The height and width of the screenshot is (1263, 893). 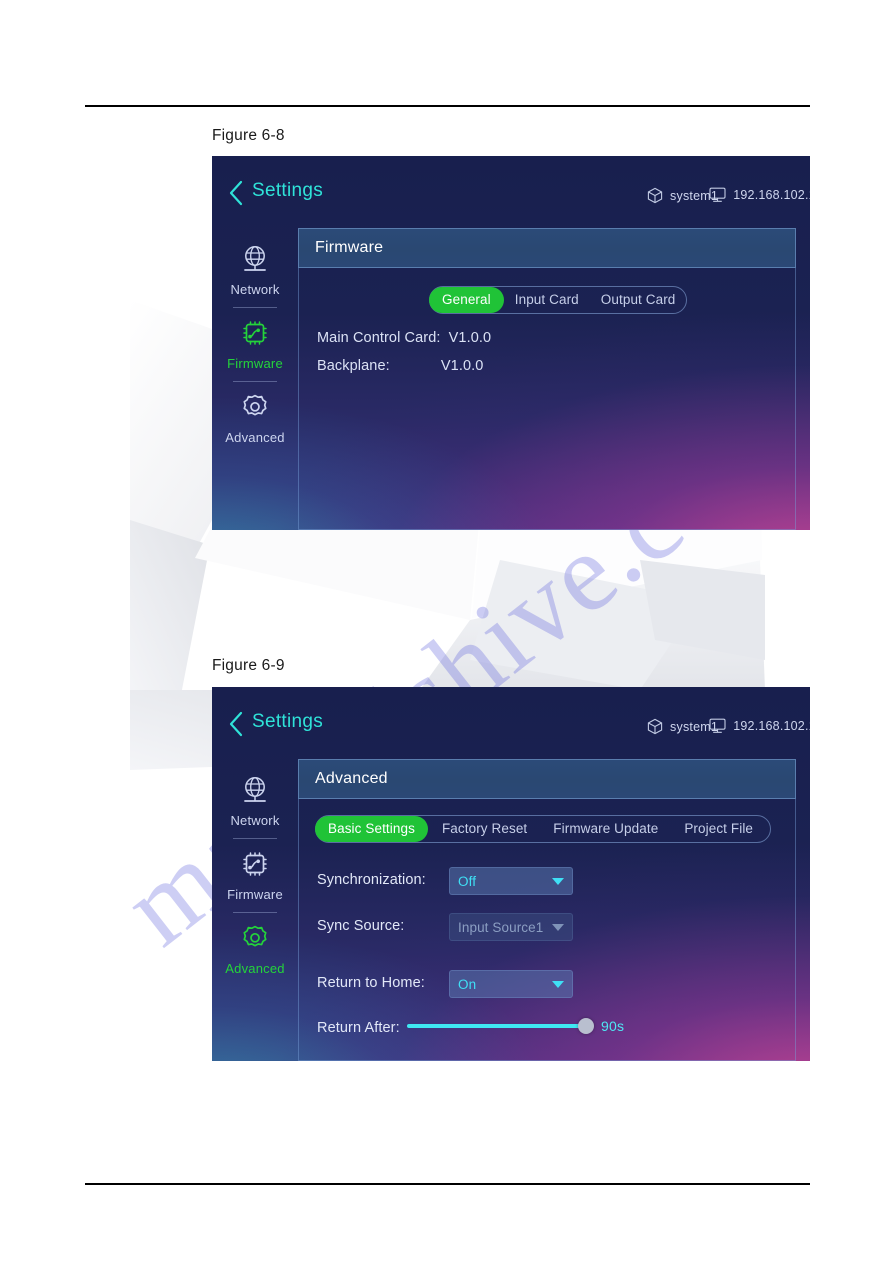 I want to click on panel-title: Advanced, so click(x=547, y=779).